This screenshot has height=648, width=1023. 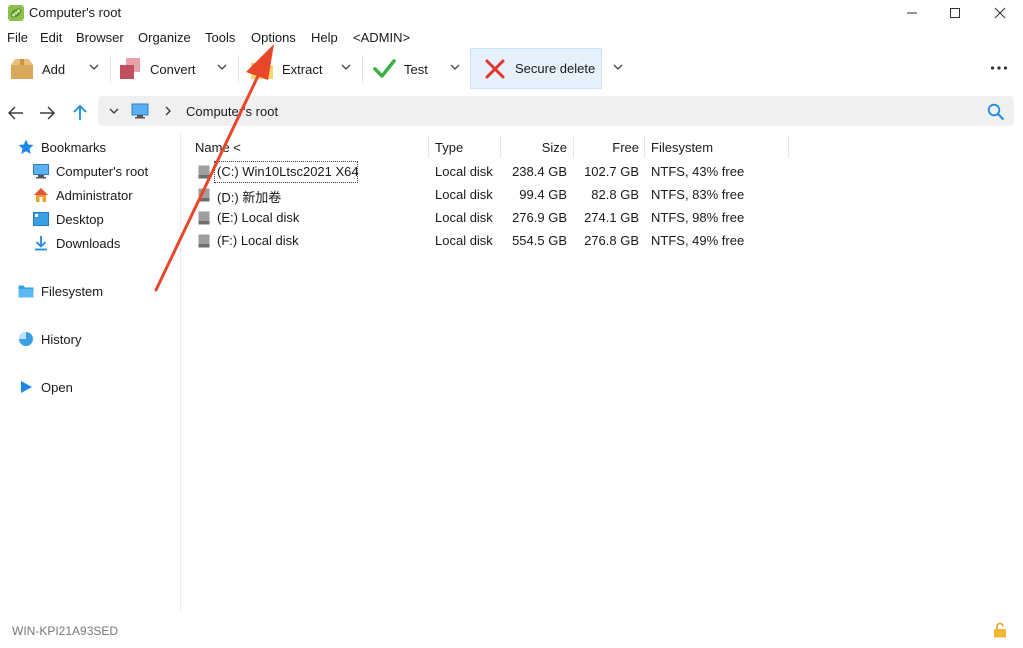 What do you see at coordinates (539, 240) in the screenshot?
I see `row-size: 554.5 GB` at bounding box center [539, 240].